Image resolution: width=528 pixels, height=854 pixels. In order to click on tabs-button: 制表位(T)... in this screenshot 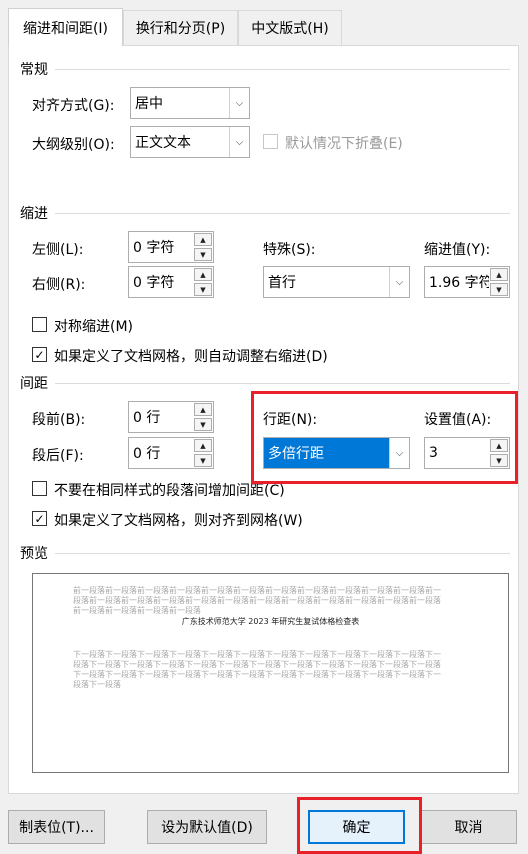, I will do `click(56, 827)`.